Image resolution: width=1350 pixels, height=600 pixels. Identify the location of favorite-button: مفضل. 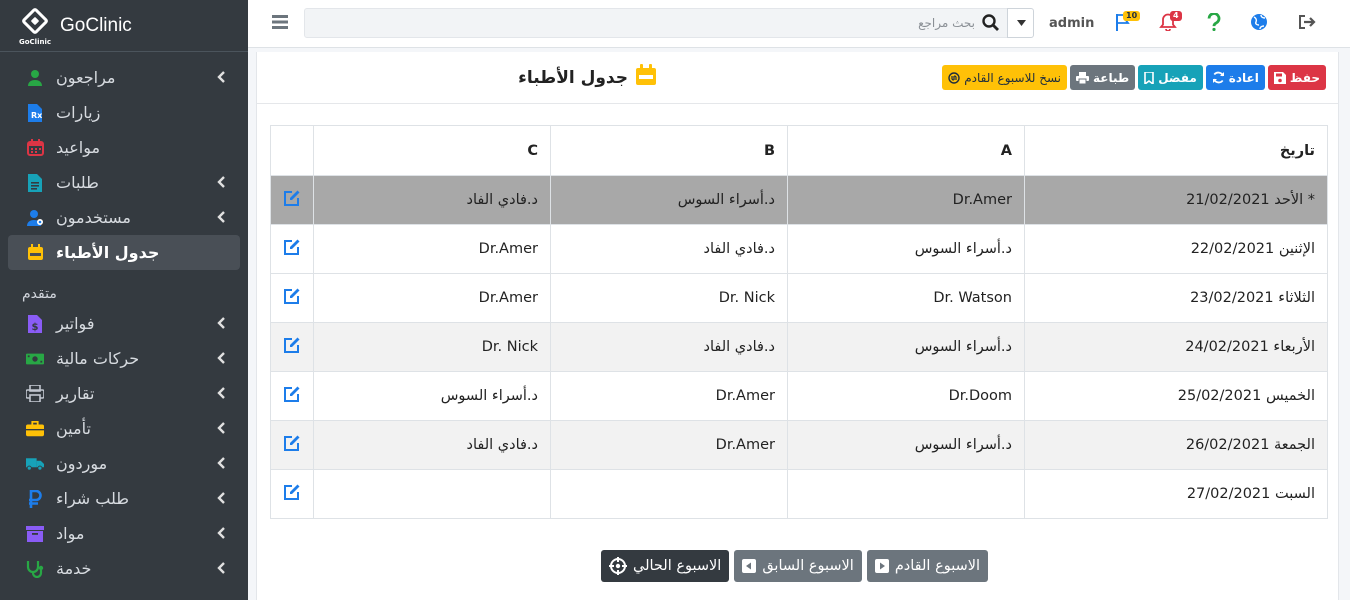
(1170, 77).